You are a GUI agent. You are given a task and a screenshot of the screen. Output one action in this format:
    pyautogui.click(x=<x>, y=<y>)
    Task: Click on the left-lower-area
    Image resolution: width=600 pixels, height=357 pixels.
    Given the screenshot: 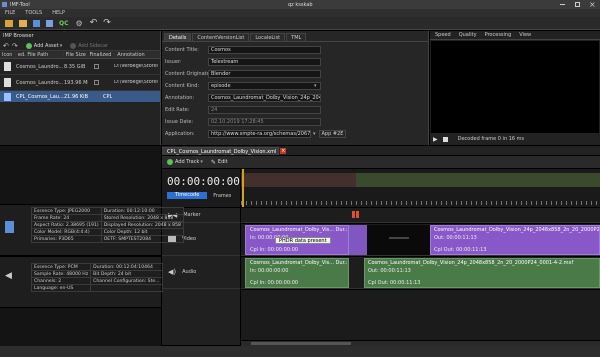 What is the action you would take?
    pyautogui.click(x=80, y=175)
    